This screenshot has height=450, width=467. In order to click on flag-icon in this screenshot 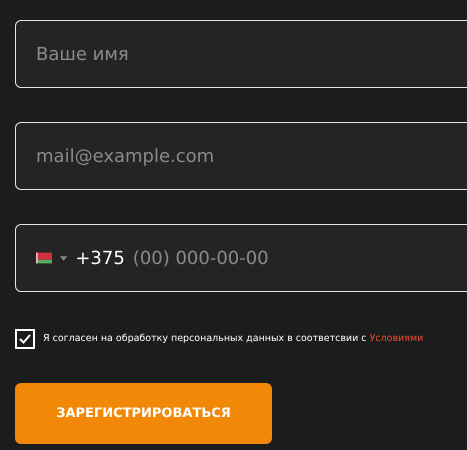, I will do `click(44, 258)`.